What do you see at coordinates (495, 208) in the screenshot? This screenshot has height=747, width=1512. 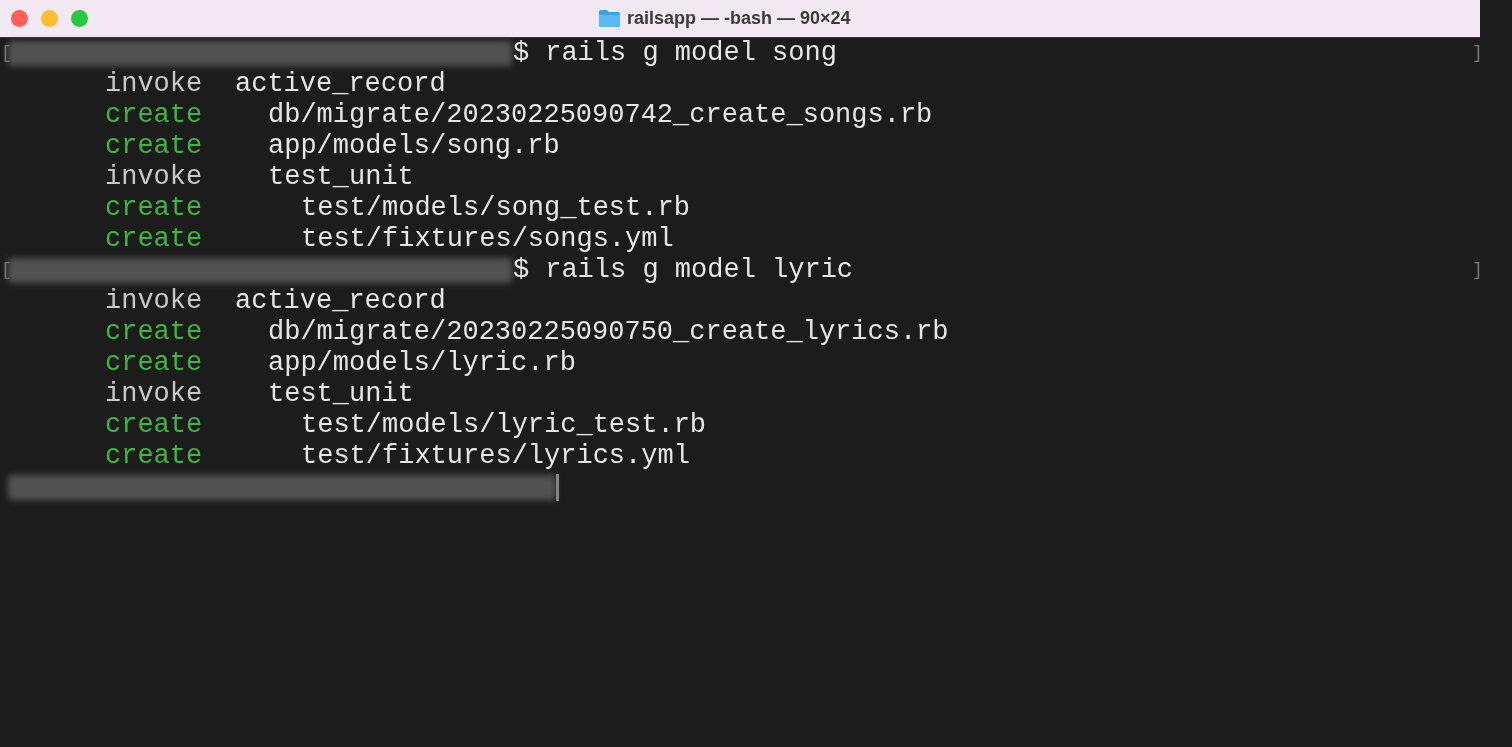 I see `file-path: test/models/song_test.rb` at bounding box center [495, 208].